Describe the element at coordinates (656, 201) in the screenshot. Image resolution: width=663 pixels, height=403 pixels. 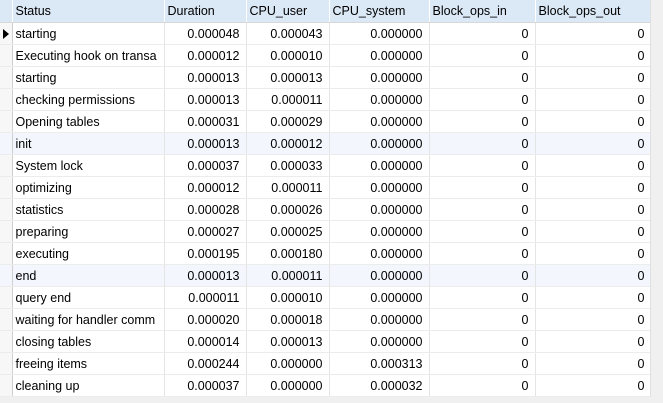
I see `vertical-scrollbar` at that location.